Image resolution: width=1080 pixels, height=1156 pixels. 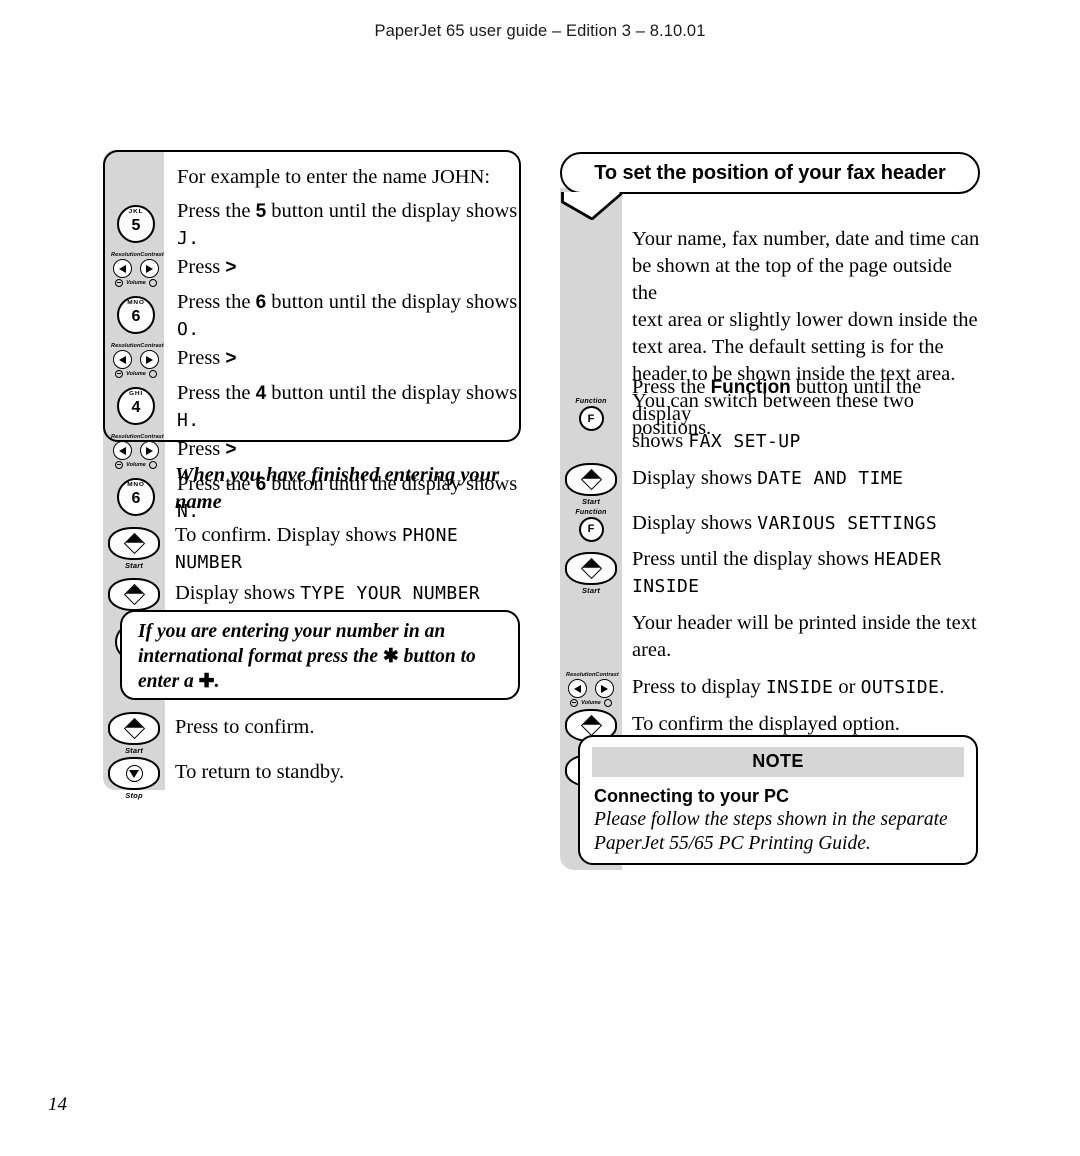 I want to click on final-step-text: Press to confirm., so click(x=245, y=727).